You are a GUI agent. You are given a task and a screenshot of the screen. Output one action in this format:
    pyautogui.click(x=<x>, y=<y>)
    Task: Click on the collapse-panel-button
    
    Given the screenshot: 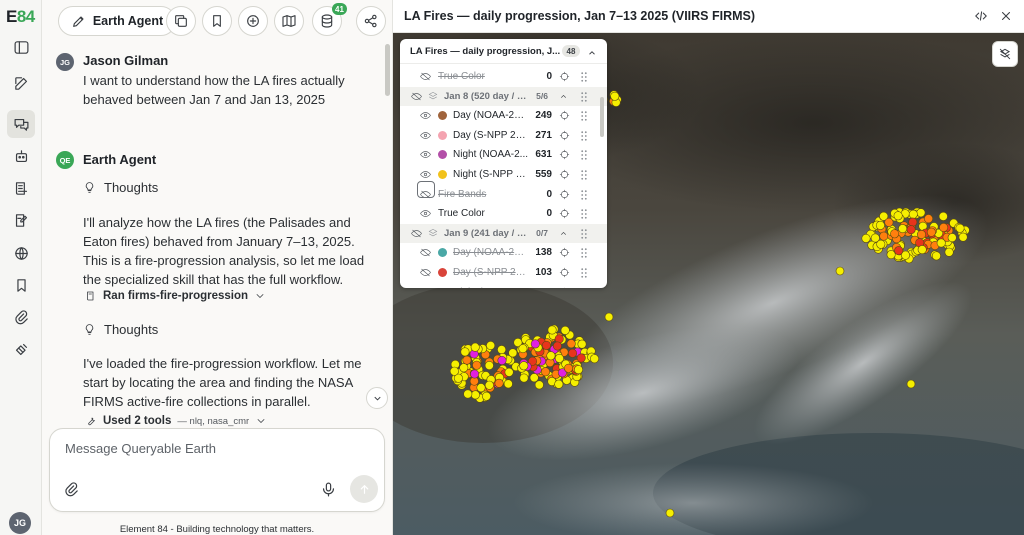 What is the action you would take?
    pyautogui.click(x=593, y=51)
    